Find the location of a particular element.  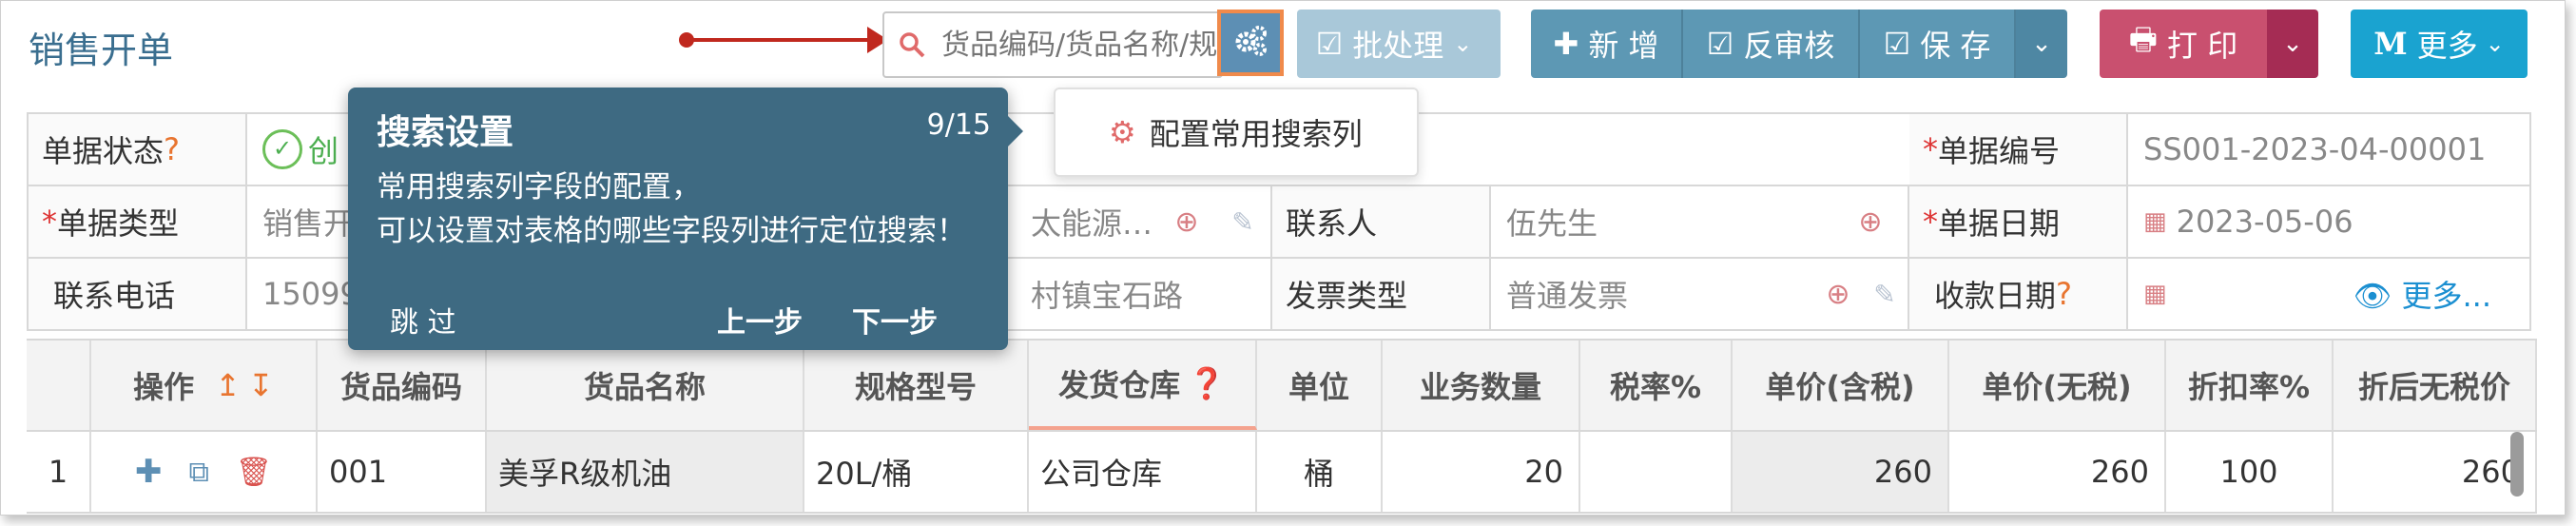

copy-row-icon: ⧉ is located at coordinates (198, 472).